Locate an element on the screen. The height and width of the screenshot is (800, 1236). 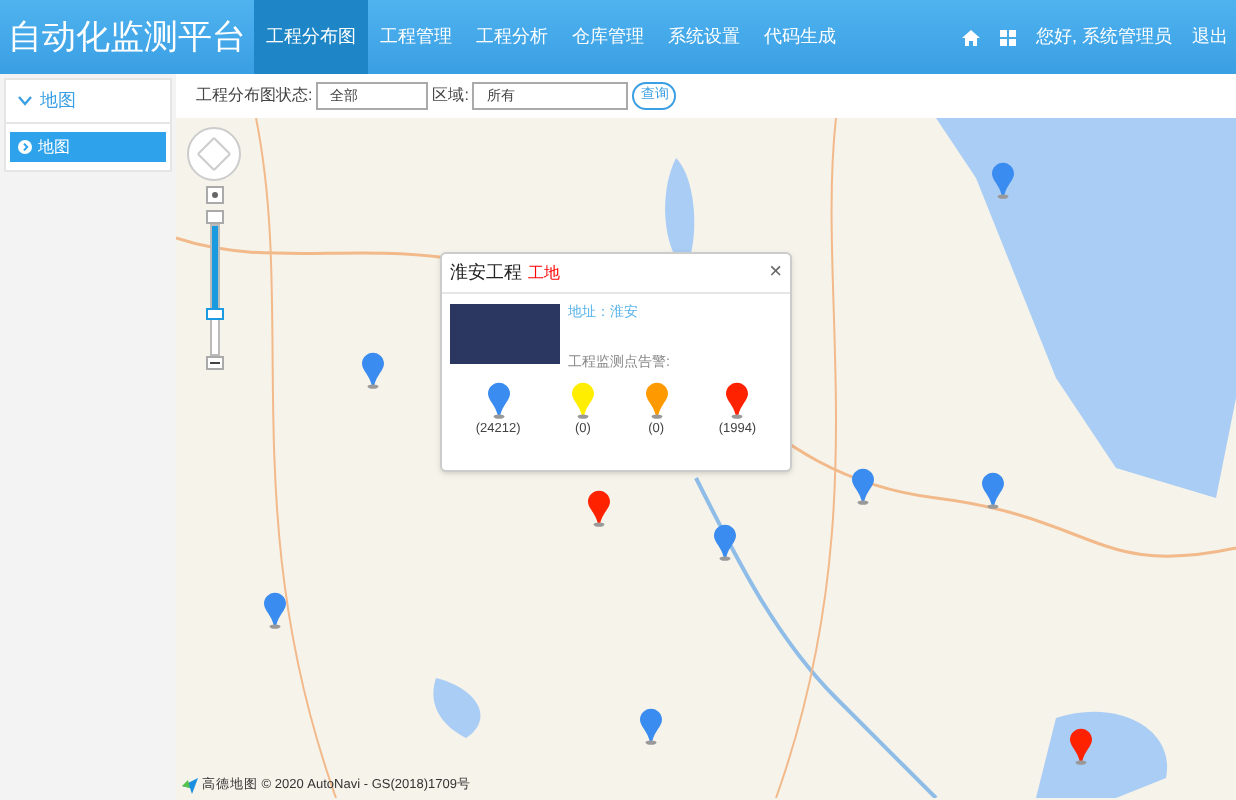
arrow-circle-icon is located at coordinates (25, 147).